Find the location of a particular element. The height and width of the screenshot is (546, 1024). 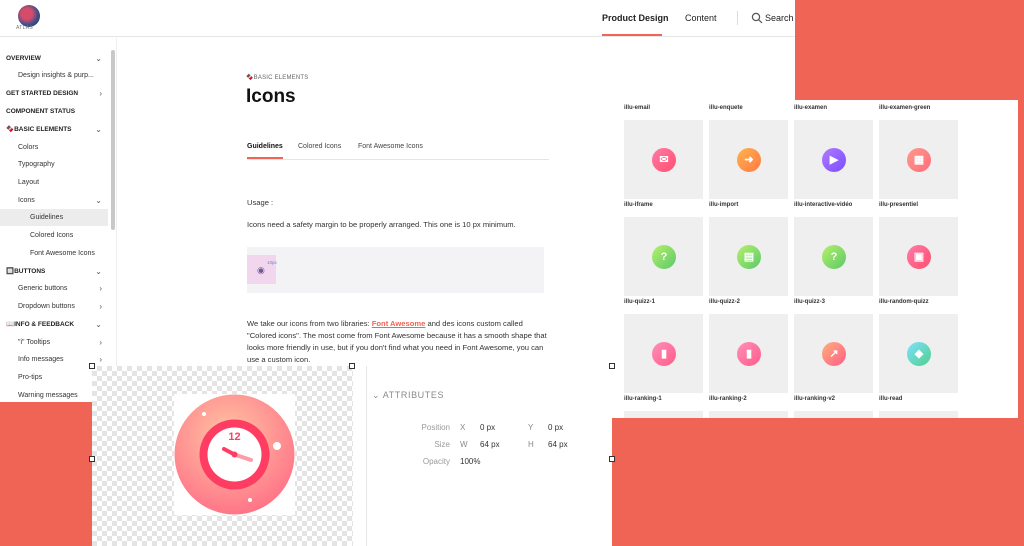

sidebar-item: Font Awesome Icons is located at coordinates (54, 253).